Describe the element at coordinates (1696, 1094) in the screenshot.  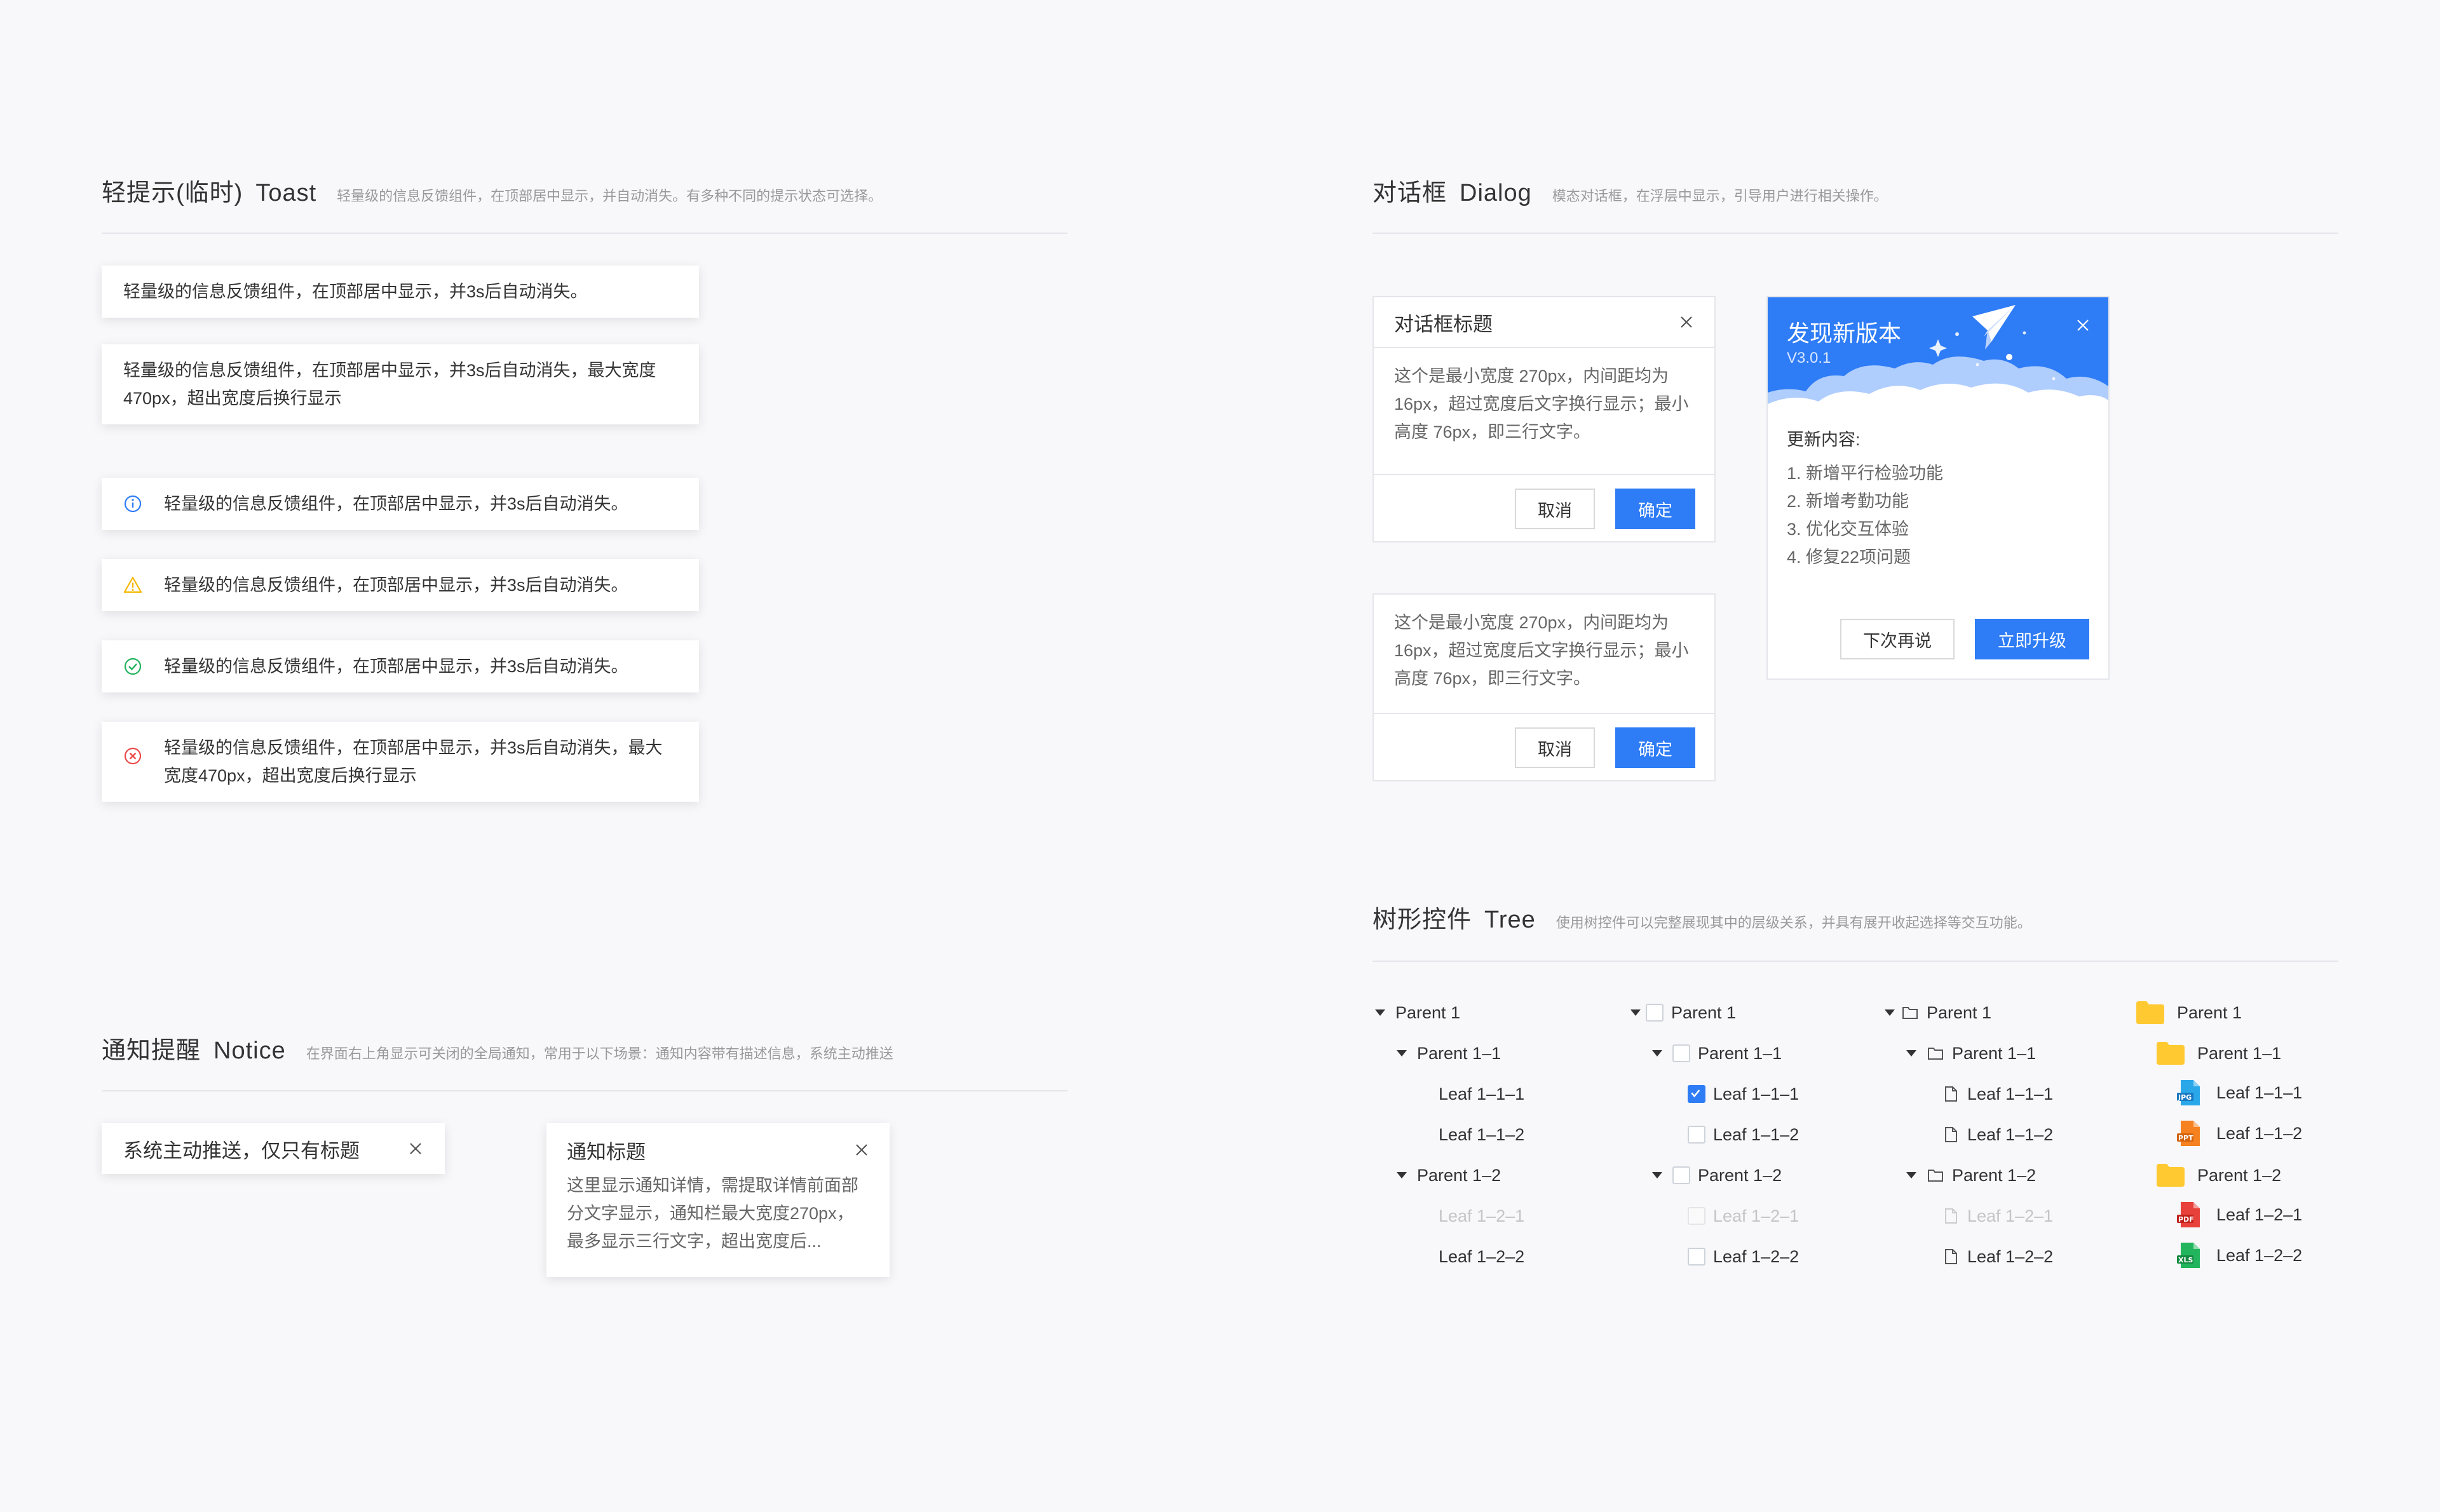
I see `checkbox-checked` at that location.